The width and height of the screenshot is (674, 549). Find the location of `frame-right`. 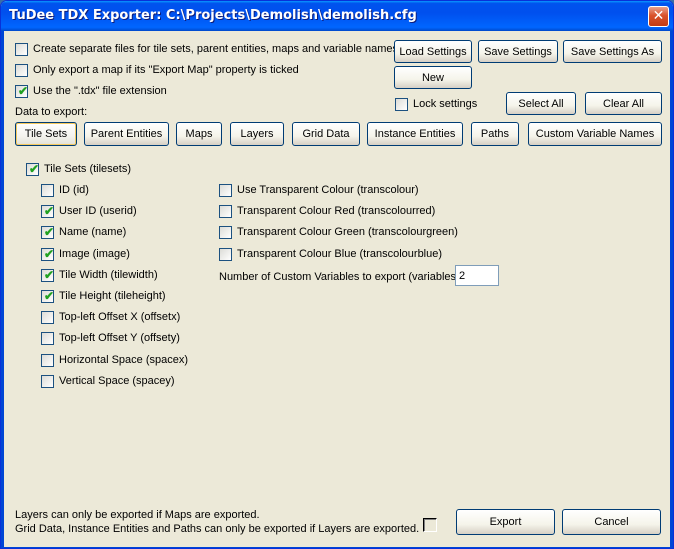

frame-right is located at coordinates (671, 289).